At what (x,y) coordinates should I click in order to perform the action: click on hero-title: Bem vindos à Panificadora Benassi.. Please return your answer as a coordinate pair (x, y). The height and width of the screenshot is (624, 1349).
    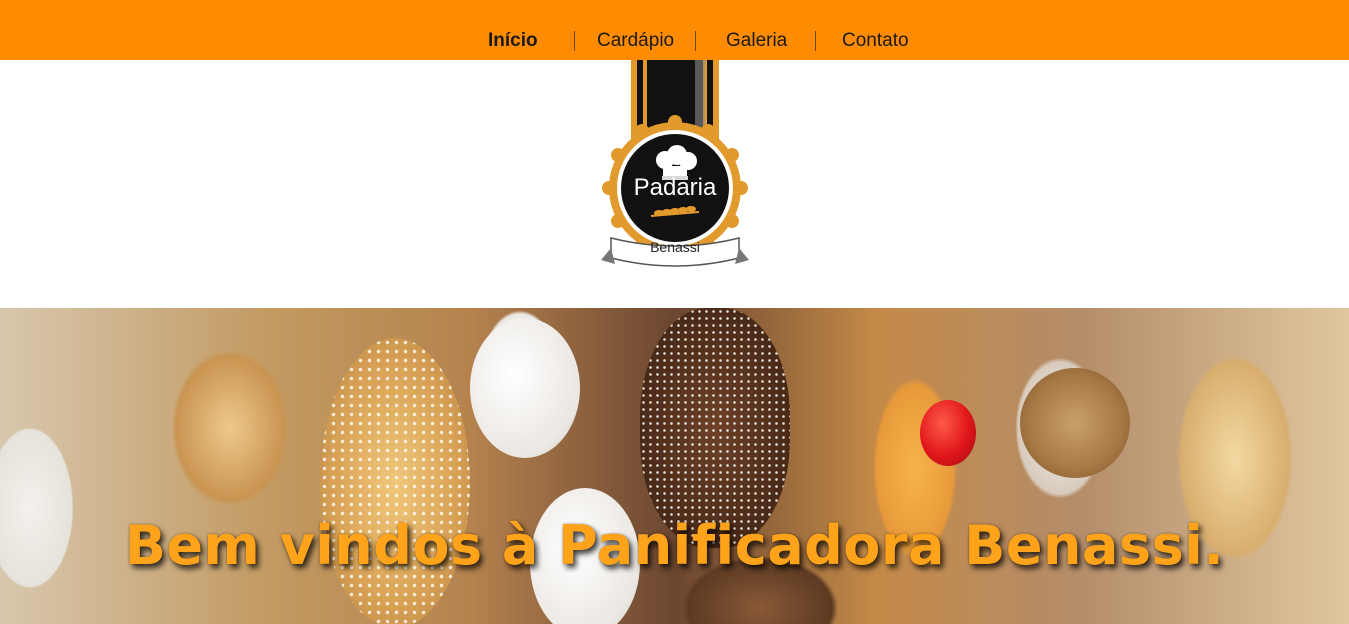
    Looking at the image, I should click on (674, 546).